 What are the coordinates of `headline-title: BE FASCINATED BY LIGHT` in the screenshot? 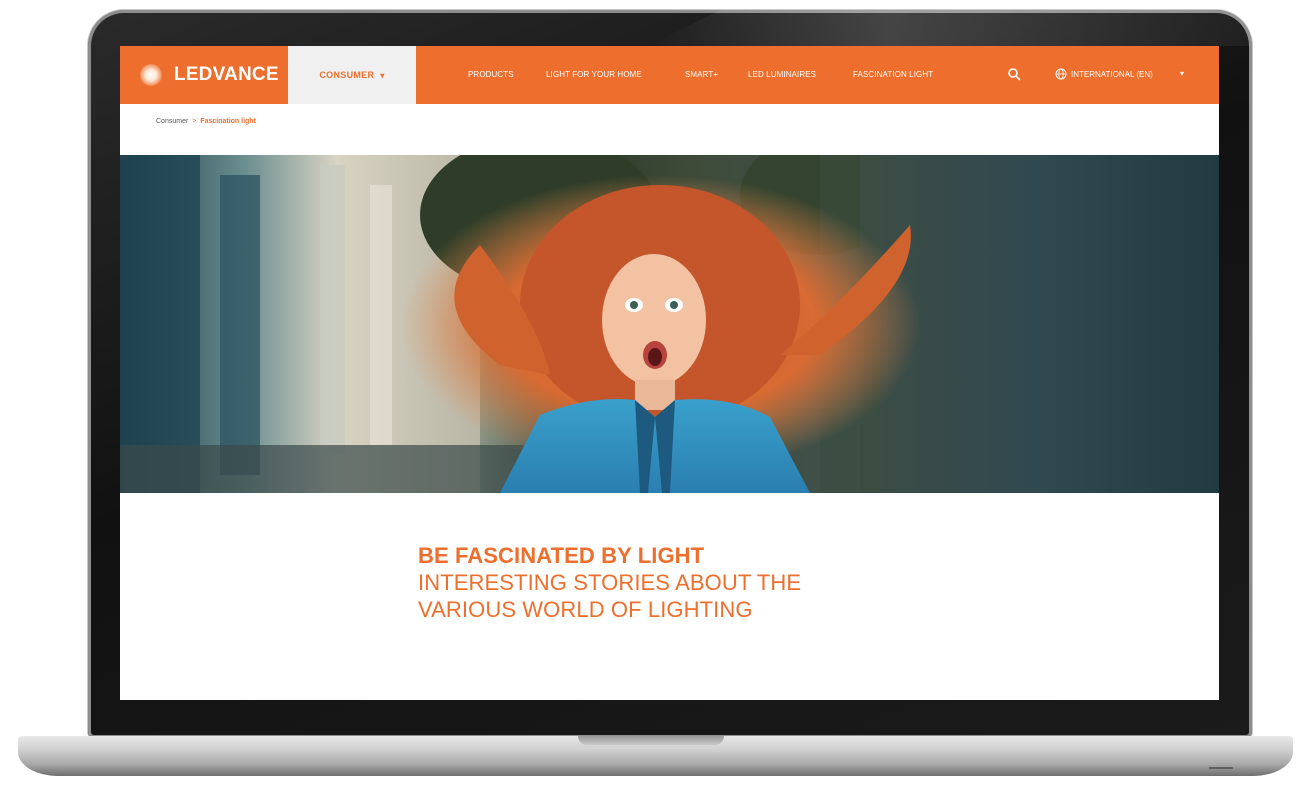 It's located at (561, 555).